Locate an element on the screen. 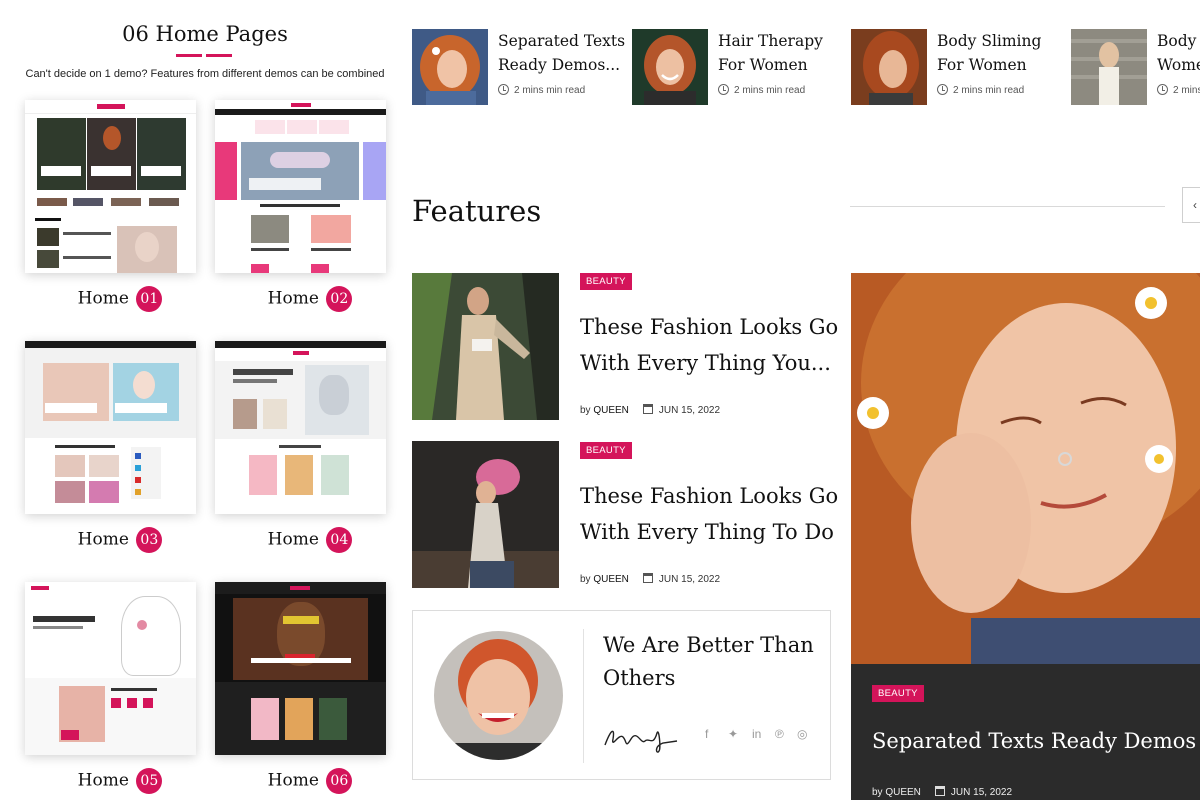 The height and width of the screenshot is (800, 1200). home-04-preview is located at coordinates (300, 427).